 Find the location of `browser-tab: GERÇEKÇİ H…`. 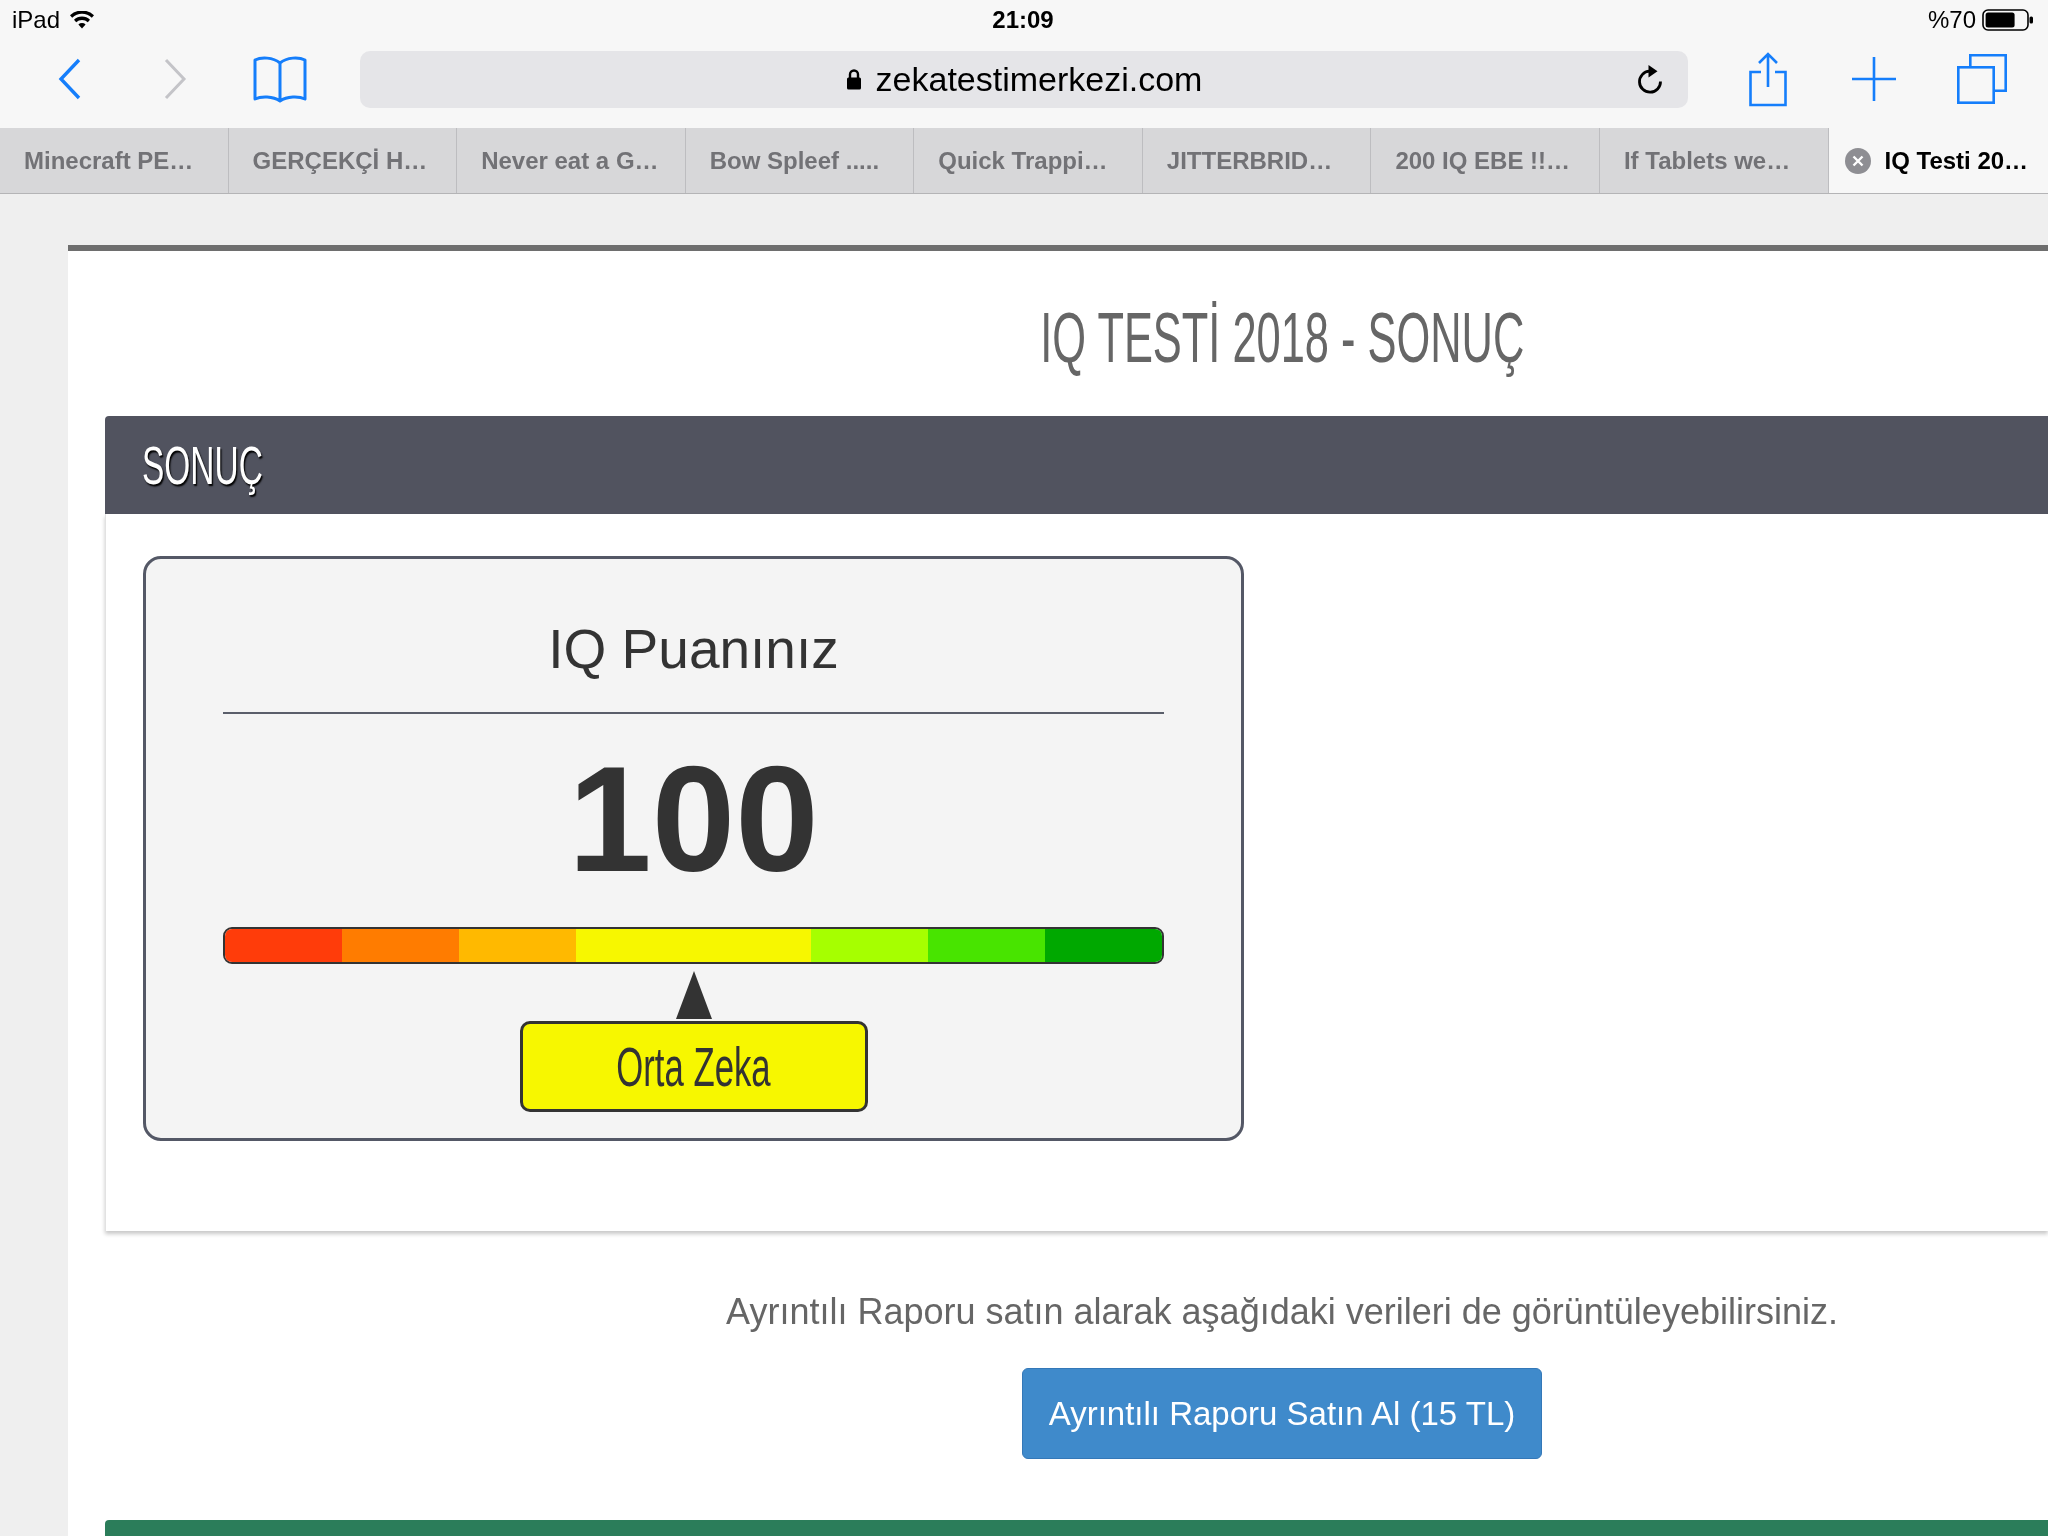

browser-tab: GERÇEKÇİ H… is located at coordinates (343, 160).